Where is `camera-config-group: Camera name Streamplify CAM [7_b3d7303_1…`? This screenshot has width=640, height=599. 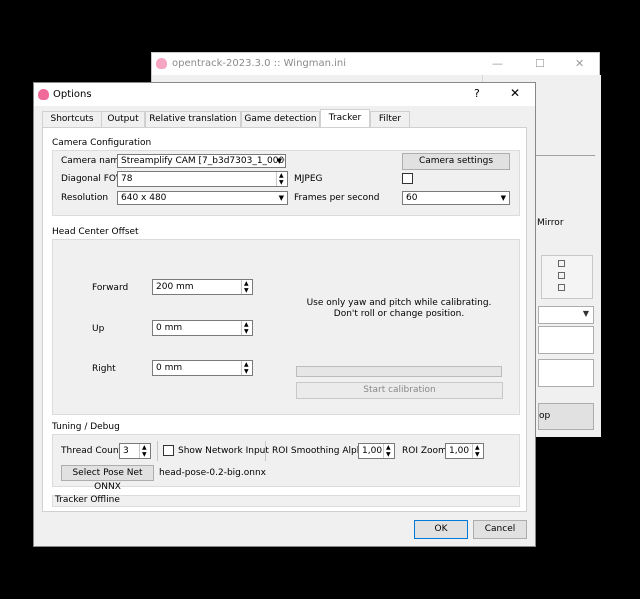 camera-config-group: Camera name Streamplify CAM [7_b3d7303_1… is located at coordinates (286, 183).